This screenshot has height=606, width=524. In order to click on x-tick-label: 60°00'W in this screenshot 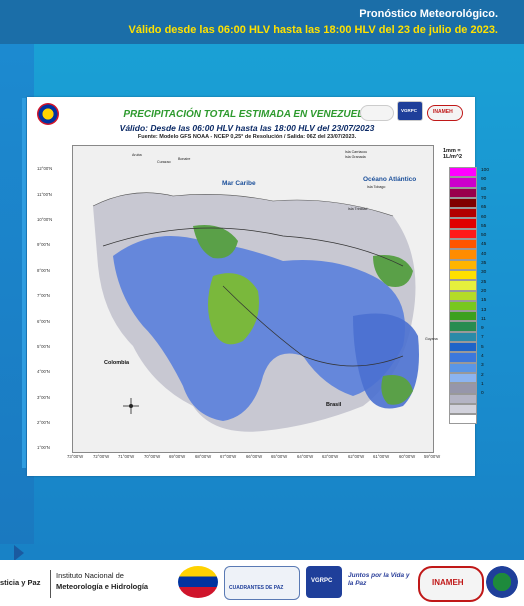, I will do `click(407, 456)`.